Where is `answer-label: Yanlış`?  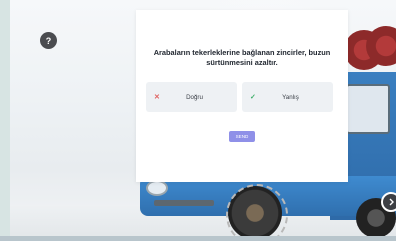 answer-label: Yanlış is located at coordinates (290, 97).